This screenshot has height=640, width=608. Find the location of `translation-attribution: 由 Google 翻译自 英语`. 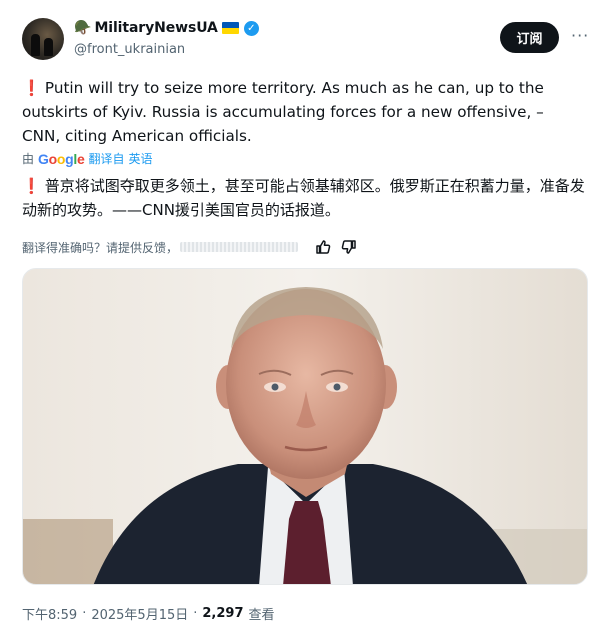

translation-attribution: 由 Google 翻译自 英语 is located at coordinates (87, 158).